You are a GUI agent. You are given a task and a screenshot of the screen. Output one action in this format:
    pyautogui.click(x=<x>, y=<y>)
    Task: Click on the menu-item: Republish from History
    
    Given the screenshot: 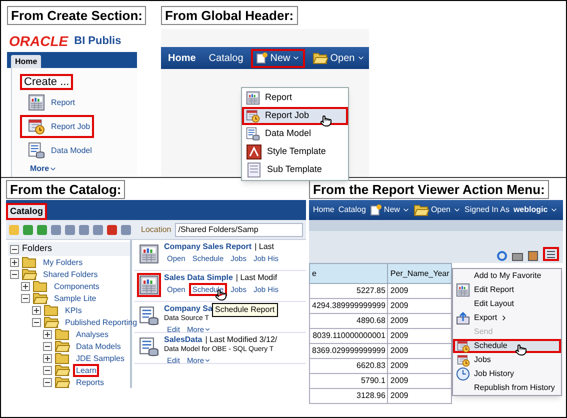 What is the action you would take?
    pyautogui.click(x=507, y=388)
    